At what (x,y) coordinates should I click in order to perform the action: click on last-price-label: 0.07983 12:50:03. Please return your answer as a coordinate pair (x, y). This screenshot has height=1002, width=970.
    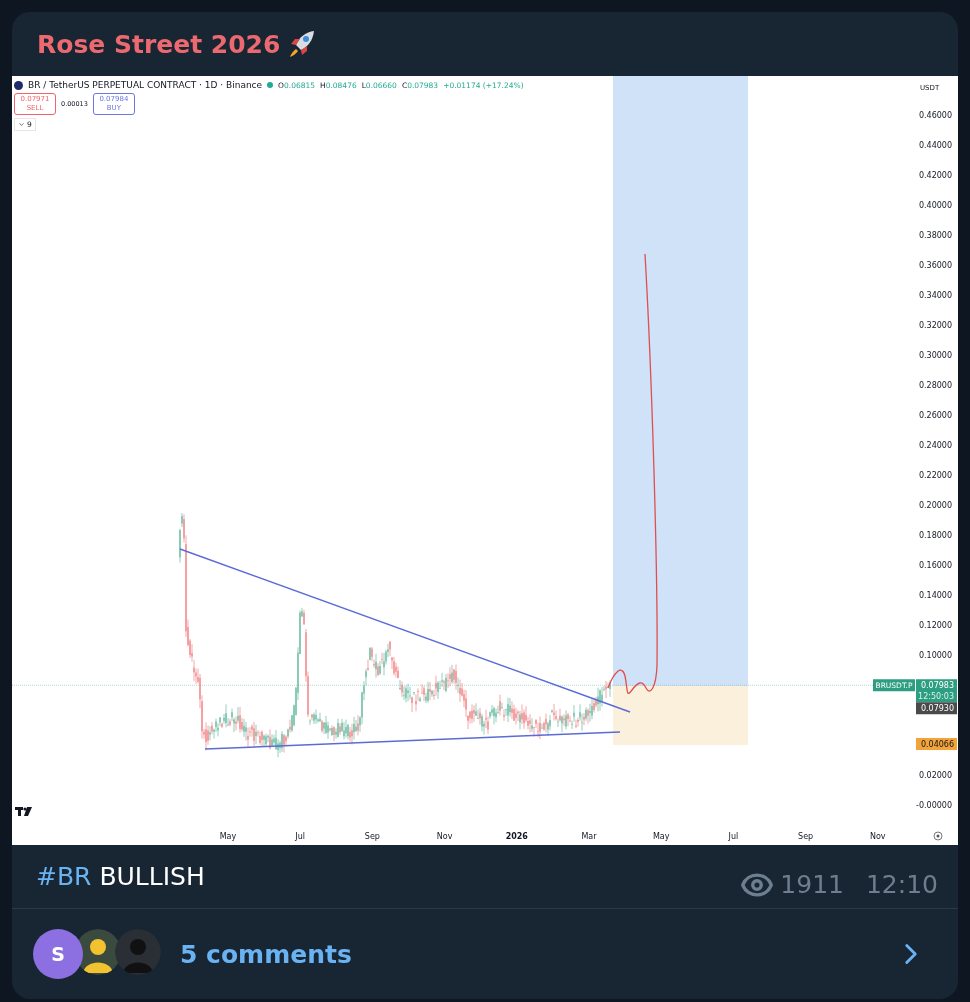
    Looking at the image, I should click on (936, 691).